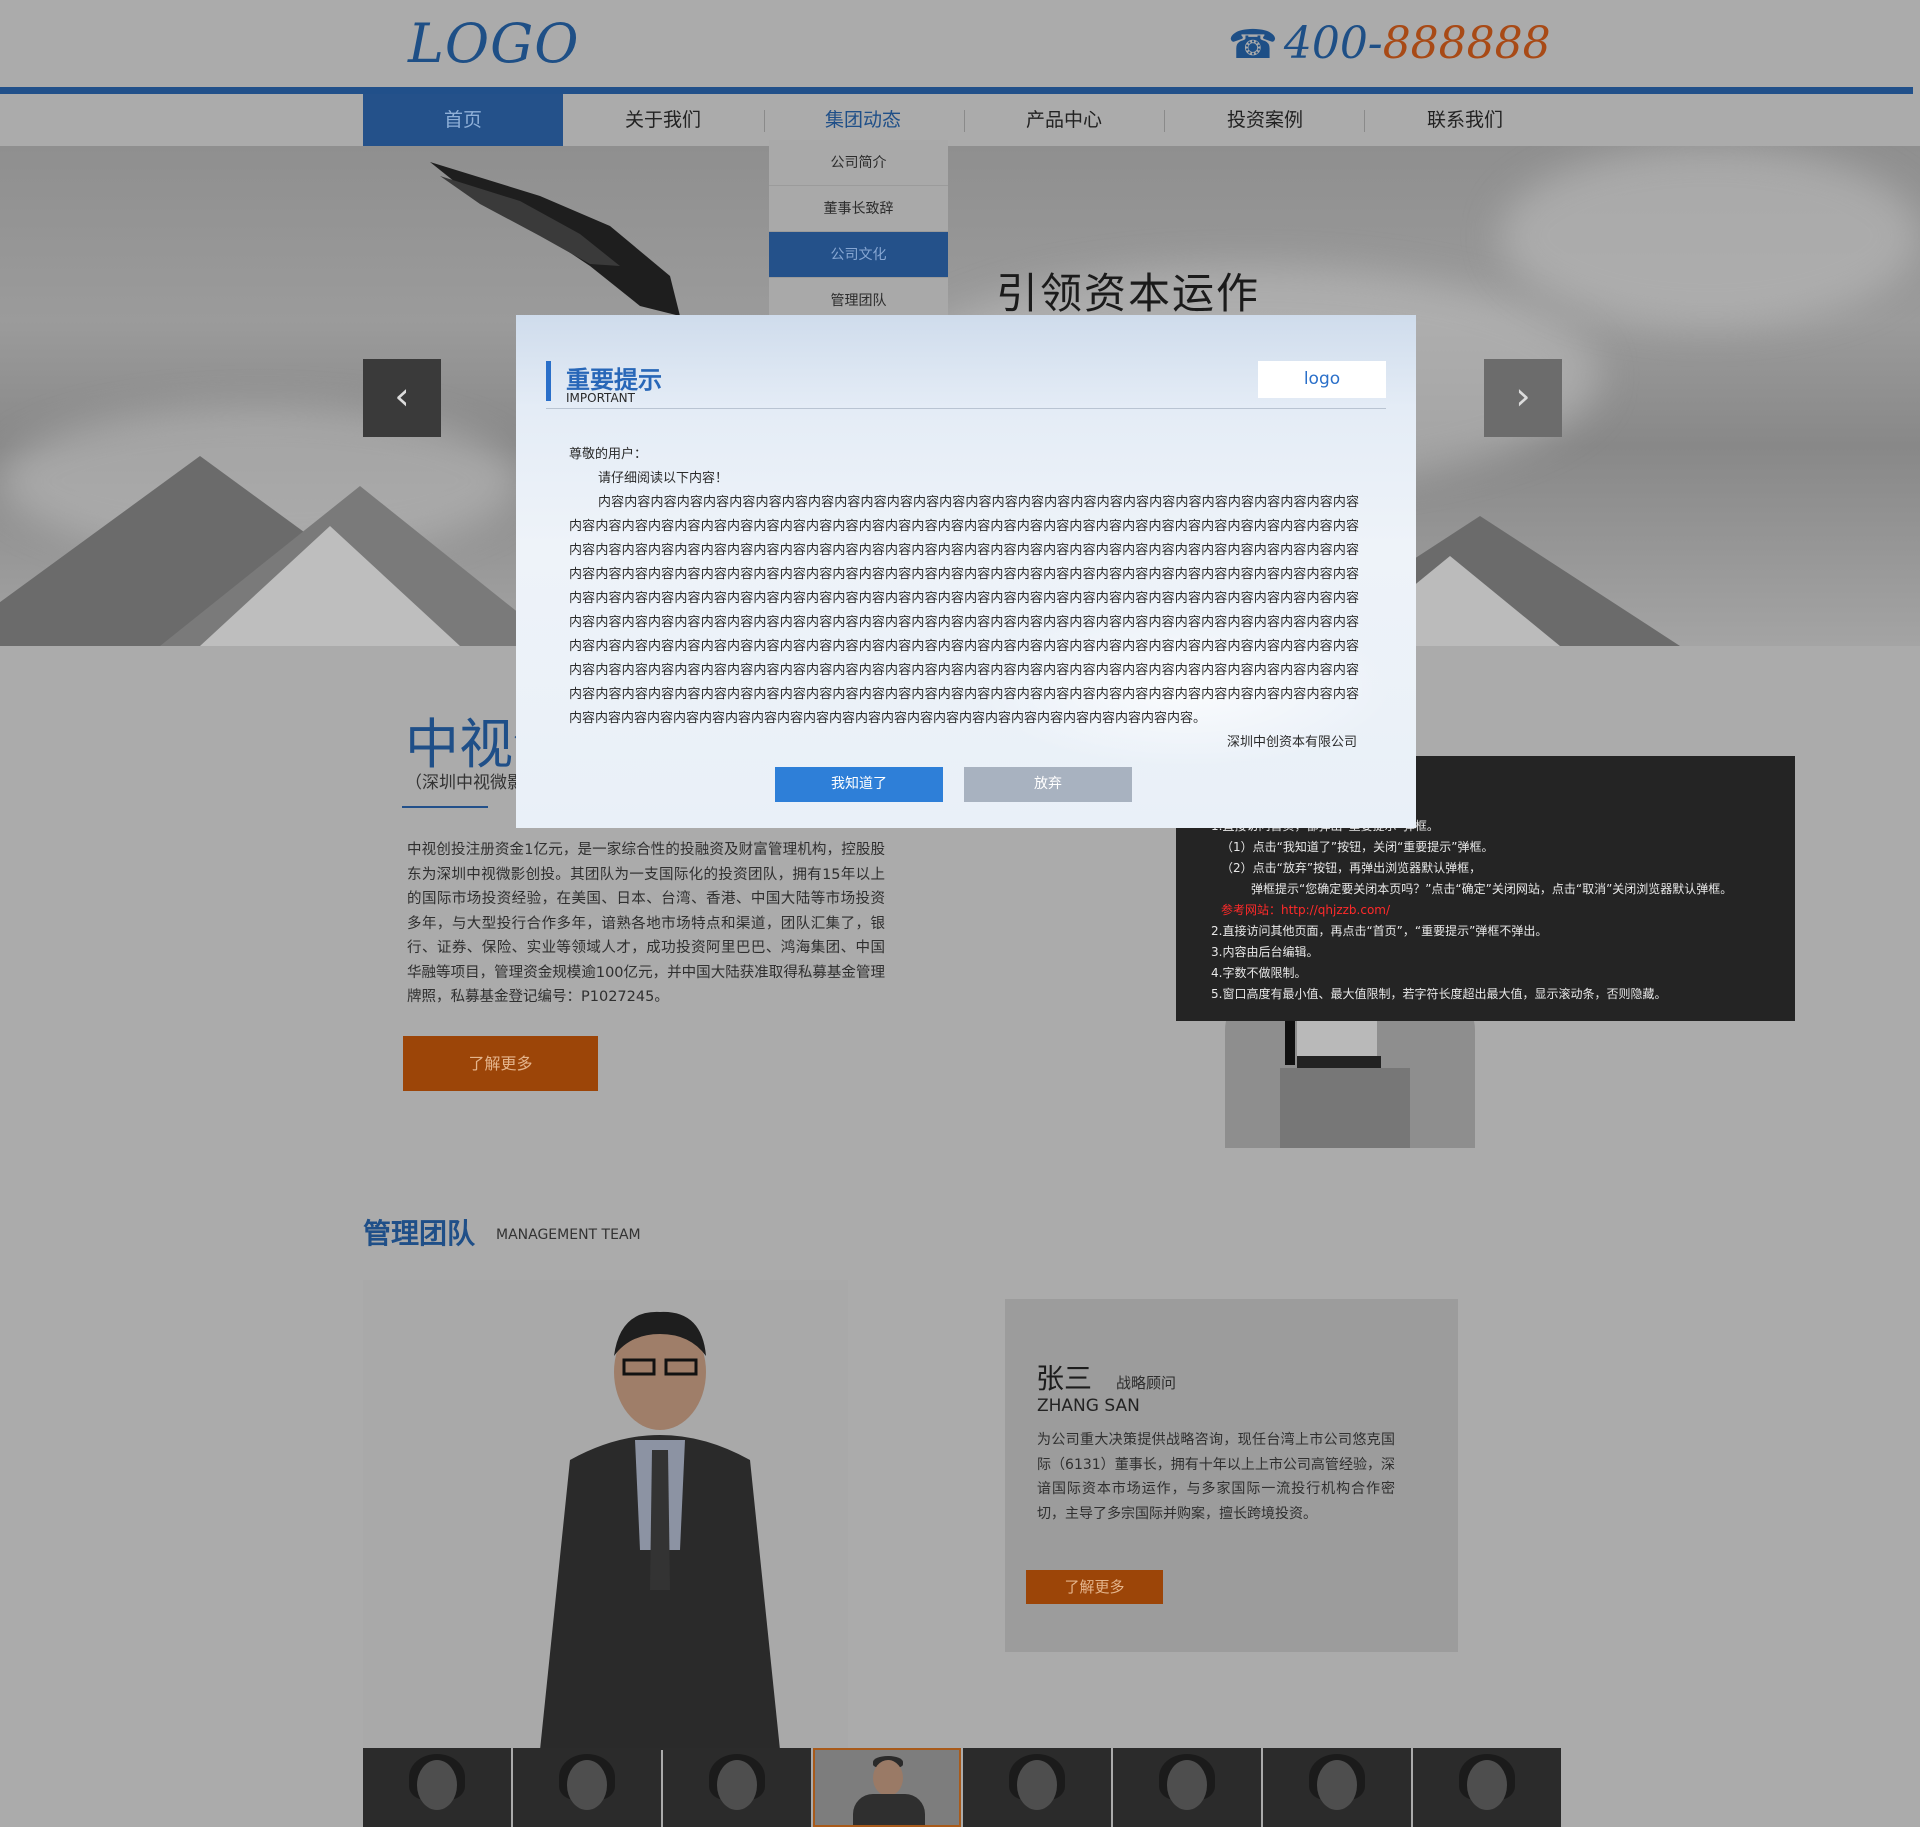 This screenshot has height=1827, width=1920. I want to click on modal-title-accent, so click(548, 381).